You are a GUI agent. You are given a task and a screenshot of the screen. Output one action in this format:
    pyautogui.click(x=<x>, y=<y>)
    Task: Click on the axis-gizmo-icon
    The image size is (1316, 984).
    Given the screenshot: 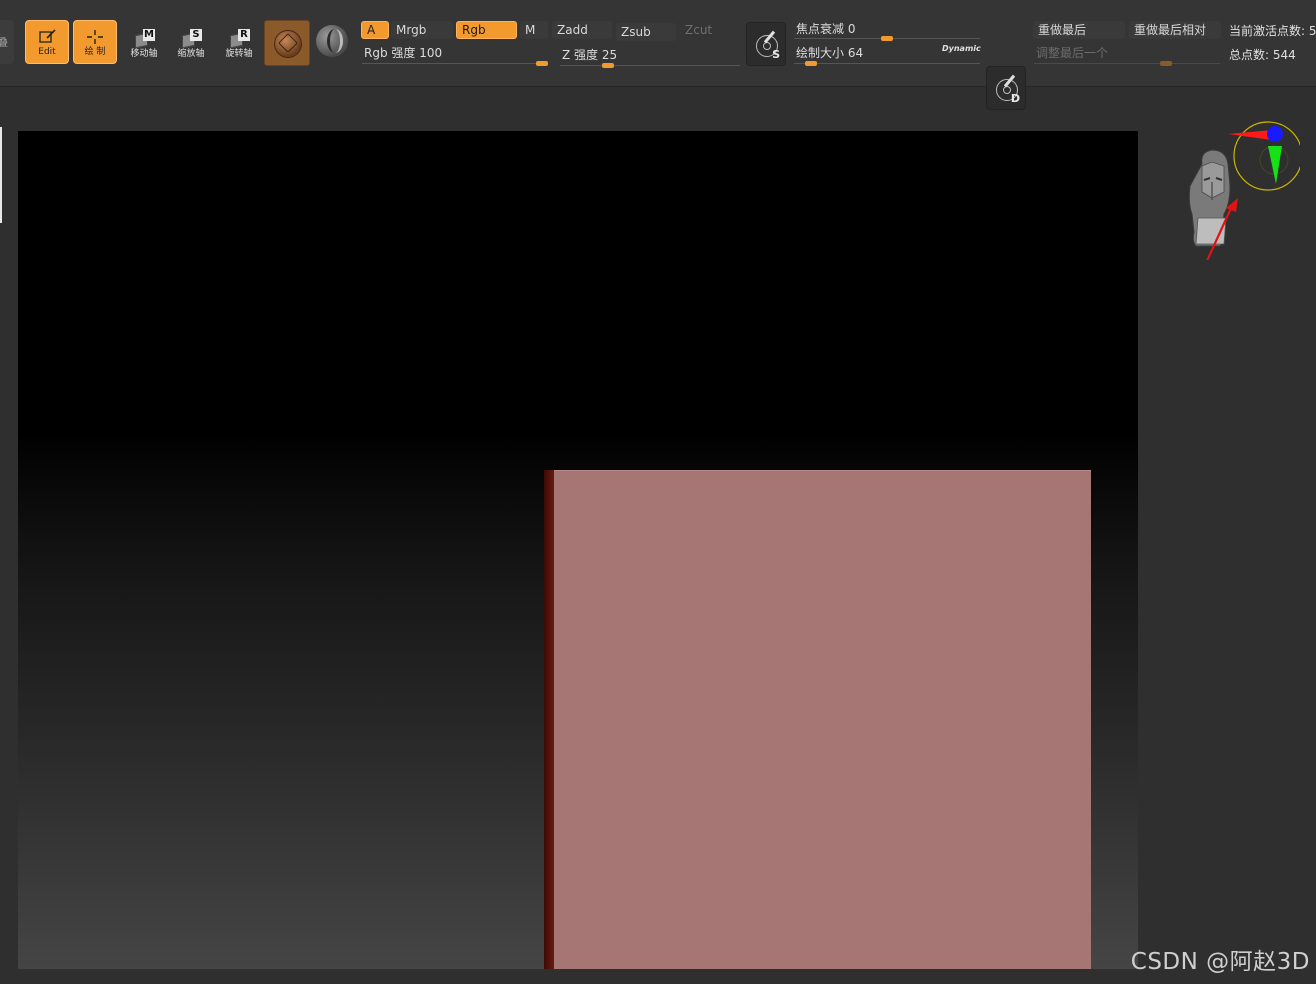 What is the action you would take?
    pyautogui.click(x=1264, y=156)
    